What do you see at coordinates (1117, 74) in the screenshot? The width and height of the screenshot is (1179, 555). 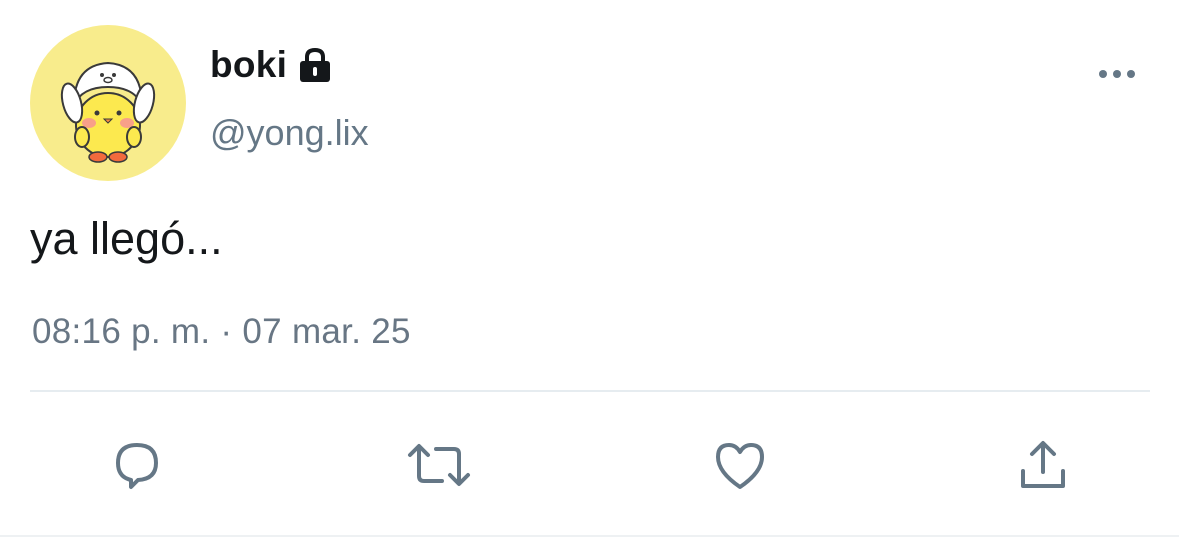 I see `more-horizontal-icon` at bounding box center [1117, 74].